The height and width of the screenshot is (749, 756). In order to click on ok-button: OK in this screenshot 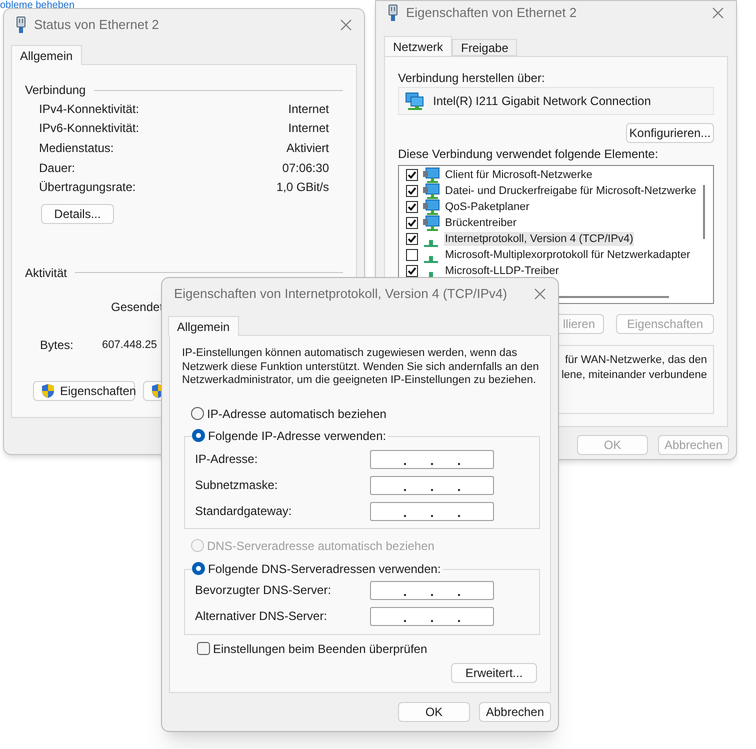, I will do `click(434, 712)`.